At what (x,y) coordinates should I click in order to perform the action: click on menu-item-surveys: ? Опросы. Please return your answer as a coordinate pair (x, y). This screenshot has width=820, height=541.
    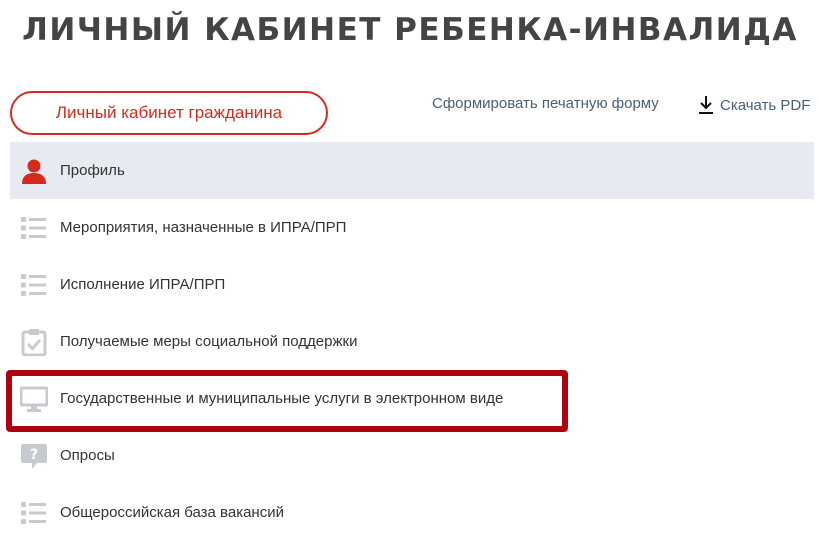
    Looking at the image, I should click on (412, 455).